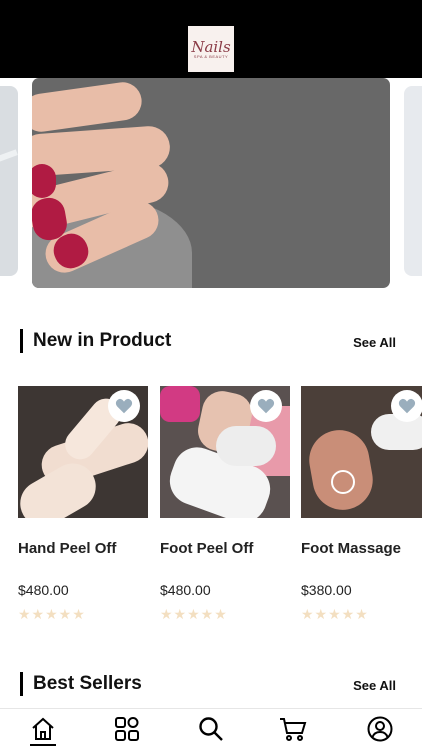 The image size is (422, 751). Describe the element at coordinates (211, 46) in the screenshot. I see `logo-text: Nails` at that location.